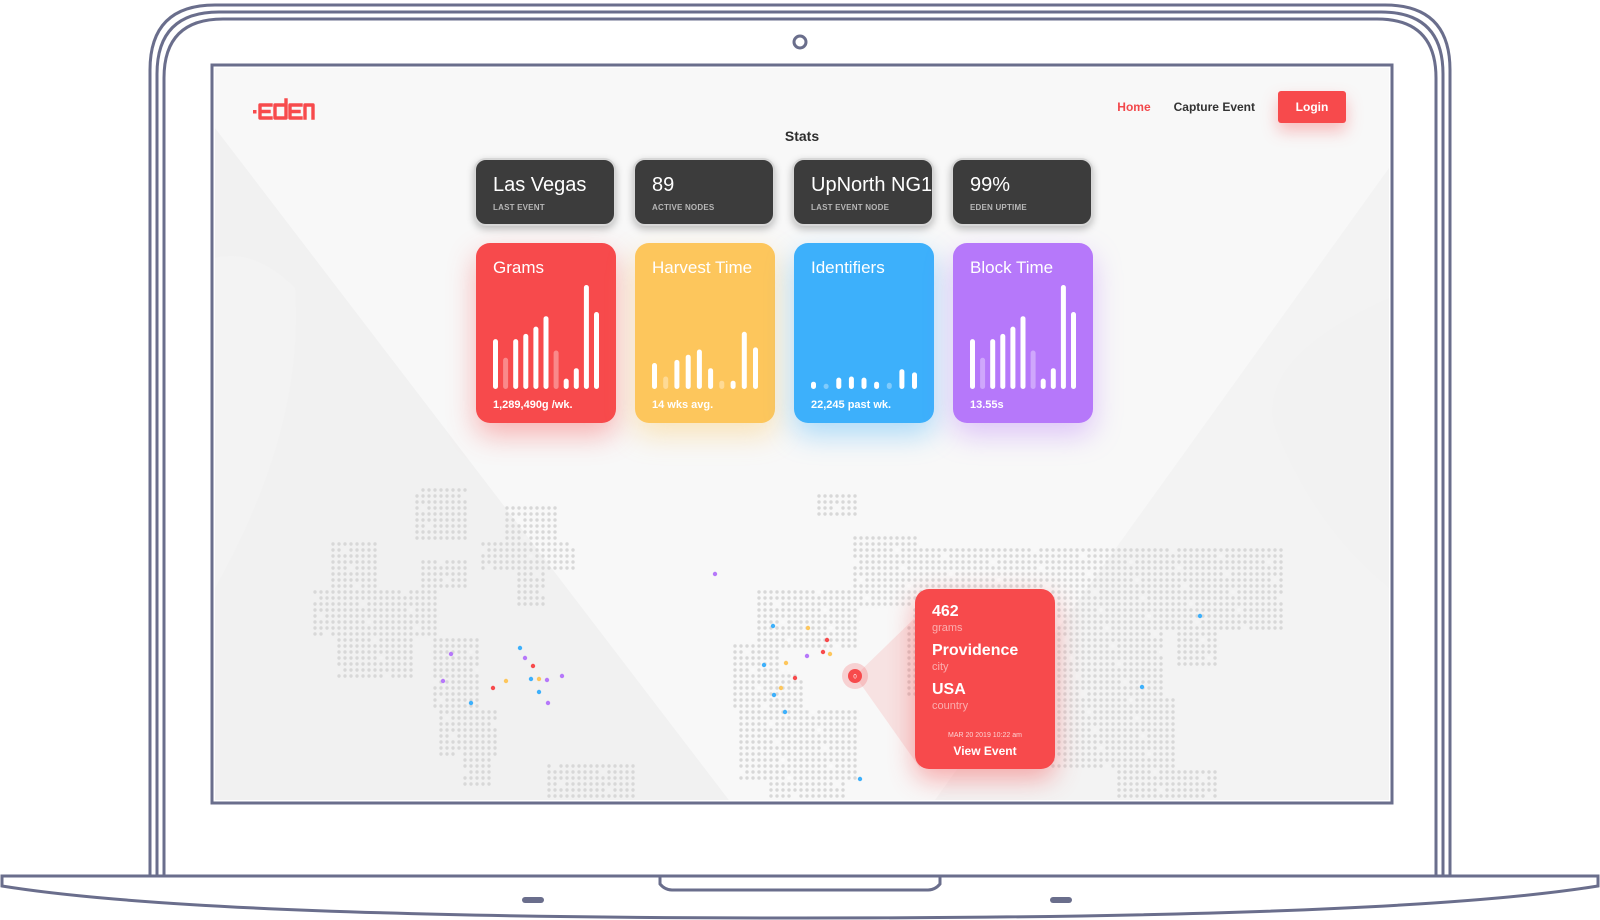 This screenshot has width=1600, height=920. I want to click on metric-card-harvest-time: Harvest Time 14 wks avg., so click(705, 333).